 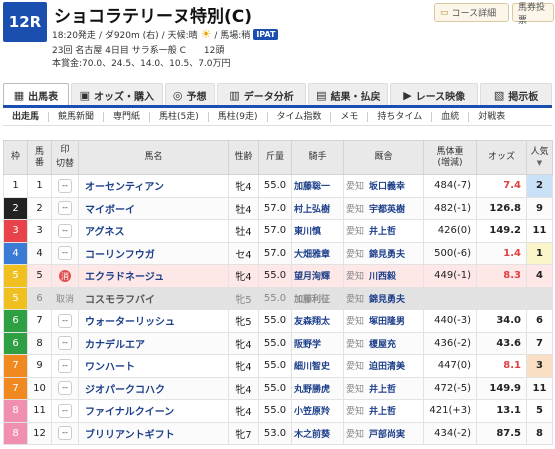 What do you see at coordinates (278, 253) in the screenshot?
I see `runner-row: 4 4 -- コーリンフウガ セ4 57.0 大畑雅章 愛知 錦見勇夫 500(-6) 1.4 1` at bounding box center [278, 253].